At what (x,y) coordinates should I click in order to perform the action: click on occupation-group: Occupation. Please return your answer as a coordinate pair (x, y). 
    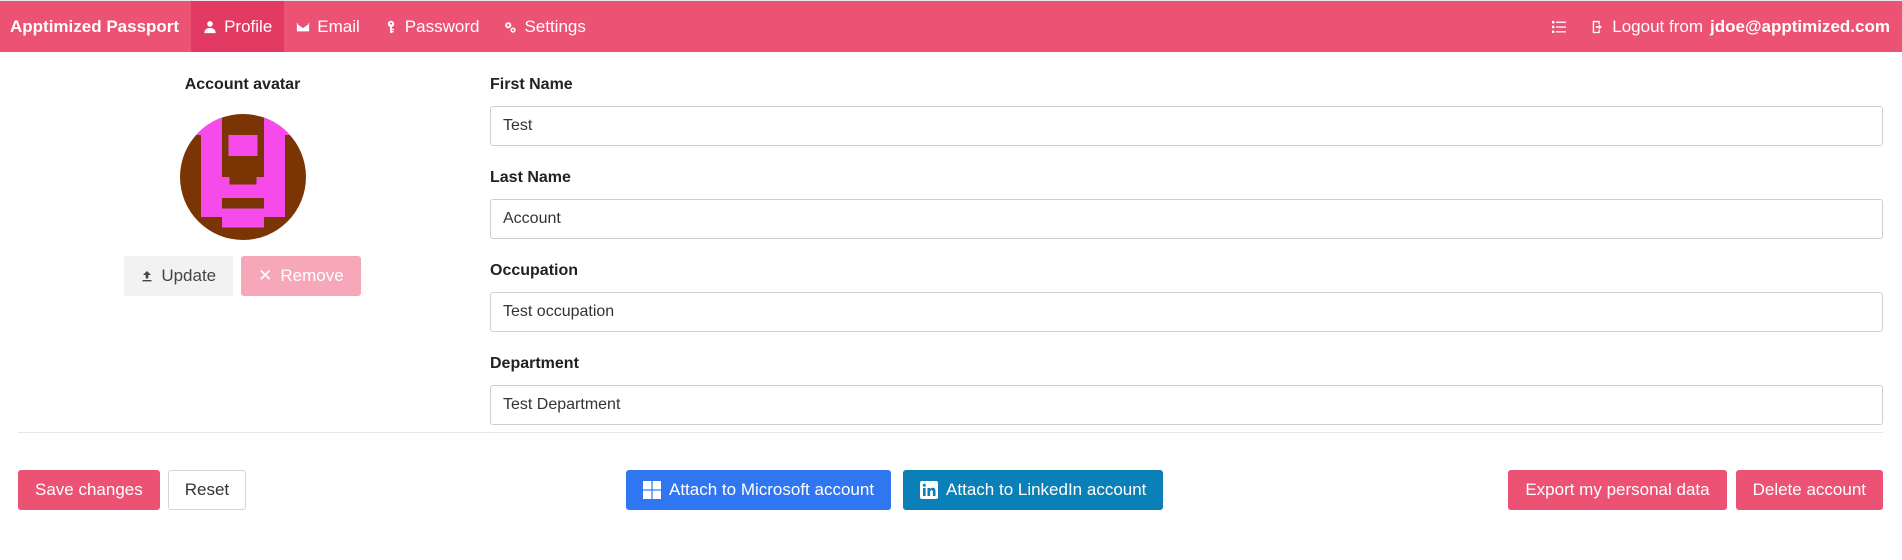
    Looking at the image, I should click on (1186, 297).